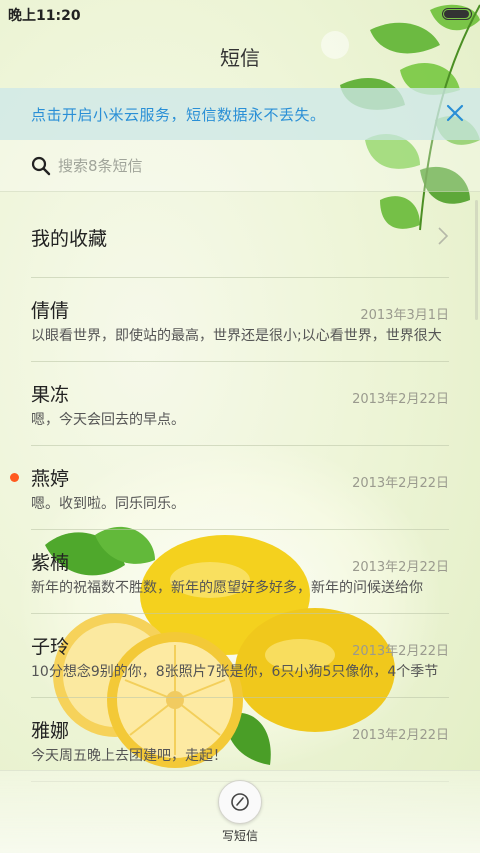  I want to click on compose-icon, so click(240, 802).